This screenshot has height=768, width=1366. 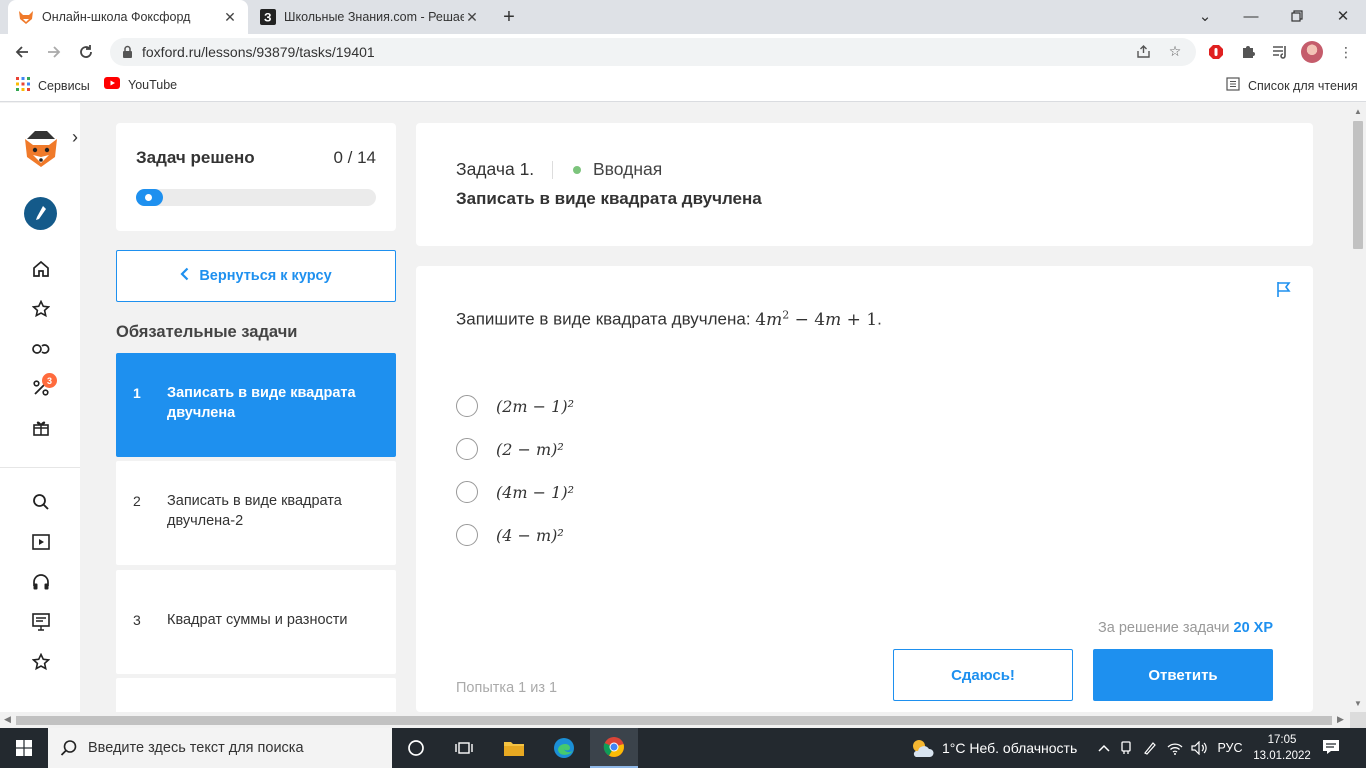 What do you see at coordinates (530, 535) in the screenshot?
I see `option-label: (4 − m)²` at bounding box center [530, 535].